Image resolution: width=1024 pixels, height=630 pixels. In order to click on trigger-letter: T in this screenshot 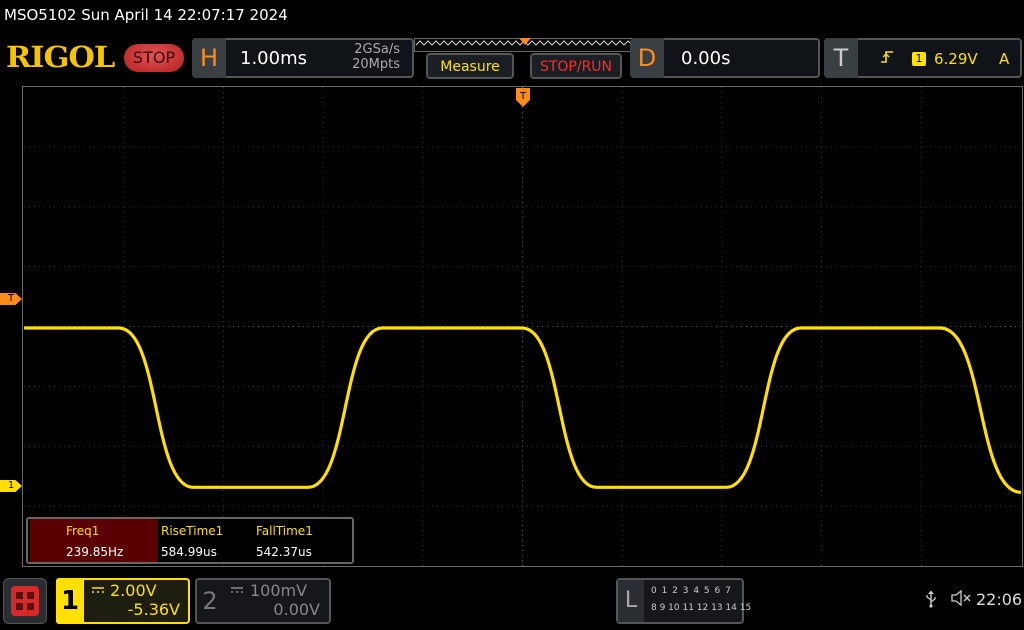, I will do `click(841, 58)`.